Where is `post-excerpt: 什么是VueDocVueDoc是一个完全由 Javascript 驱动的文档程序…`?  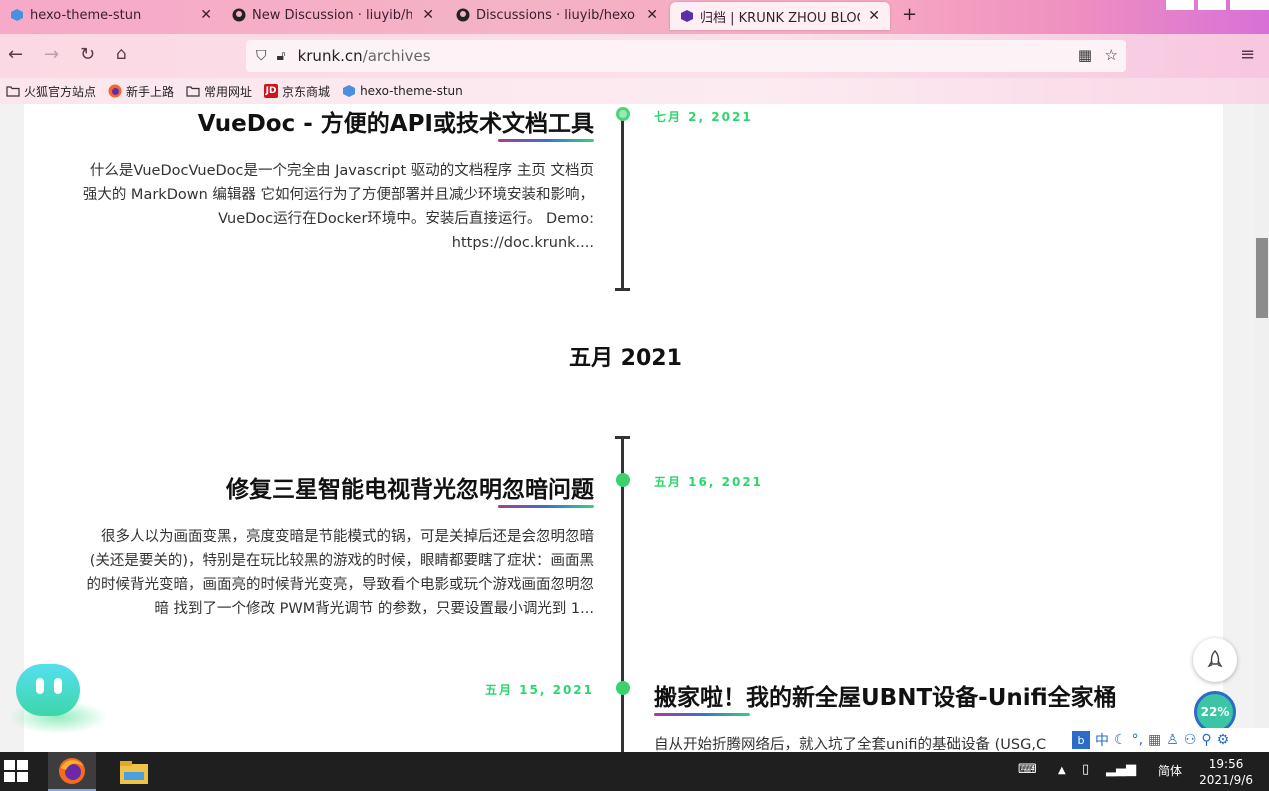 post-excerpt: 什么是VueDocVueDoc是一个完全由 Javascript 驱动的文档程序… is located at coordinates (338, 207).